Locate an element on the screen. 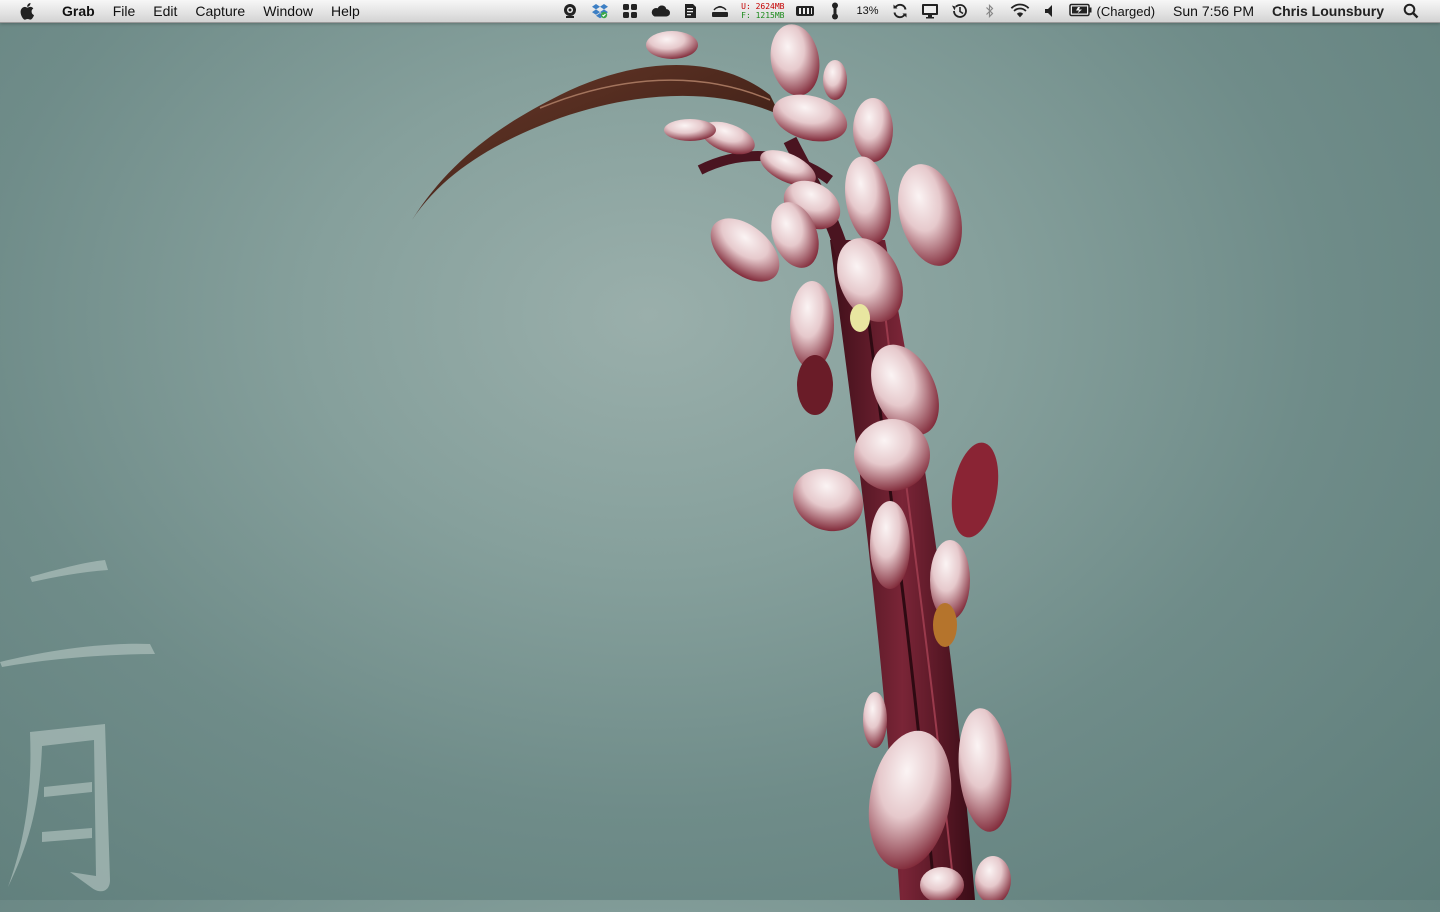  memory-free-value: F: 1215MB is located at coordinates (763, 15).